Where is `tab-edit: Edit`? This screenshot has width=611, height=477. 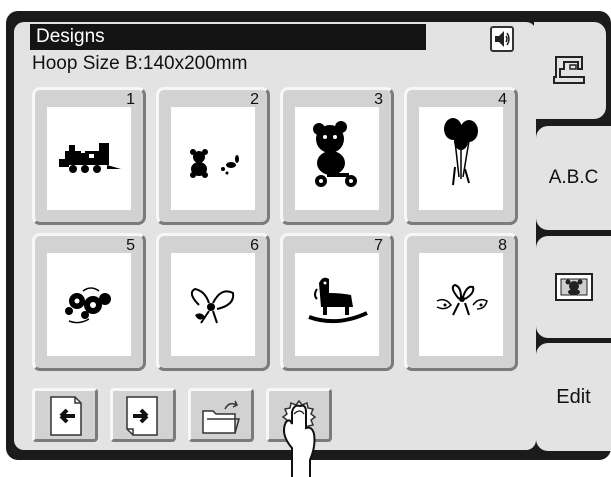 tab-edit: Edit is located at coordinates (573, 397).